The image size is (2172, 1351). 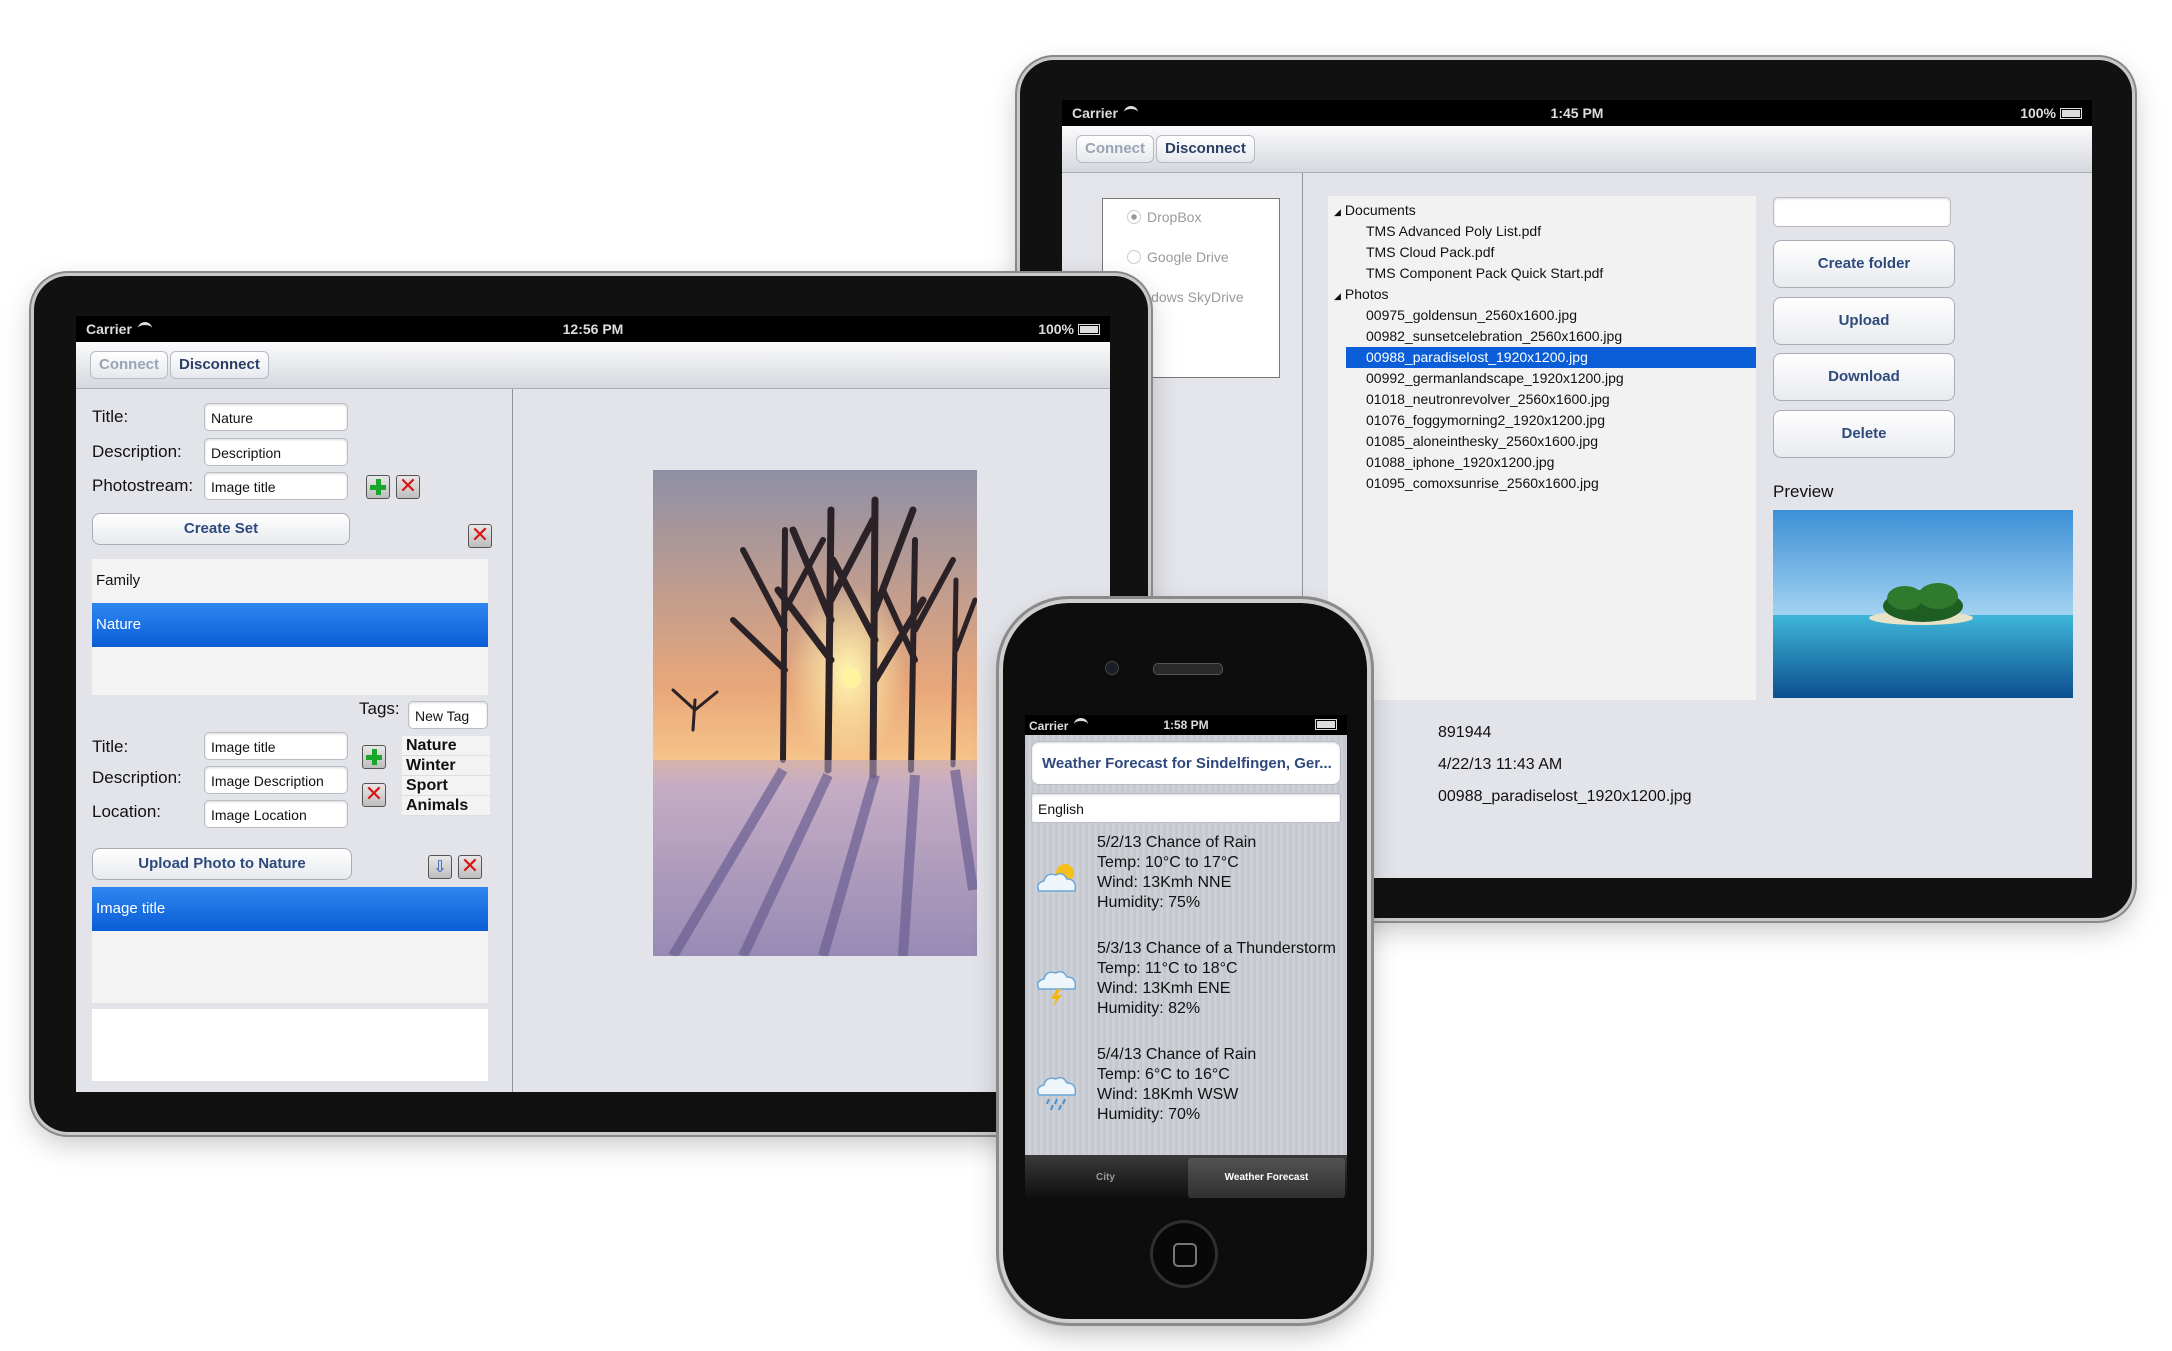 I want to click on thunderstorm-icon, so click(x=1058, y=987).